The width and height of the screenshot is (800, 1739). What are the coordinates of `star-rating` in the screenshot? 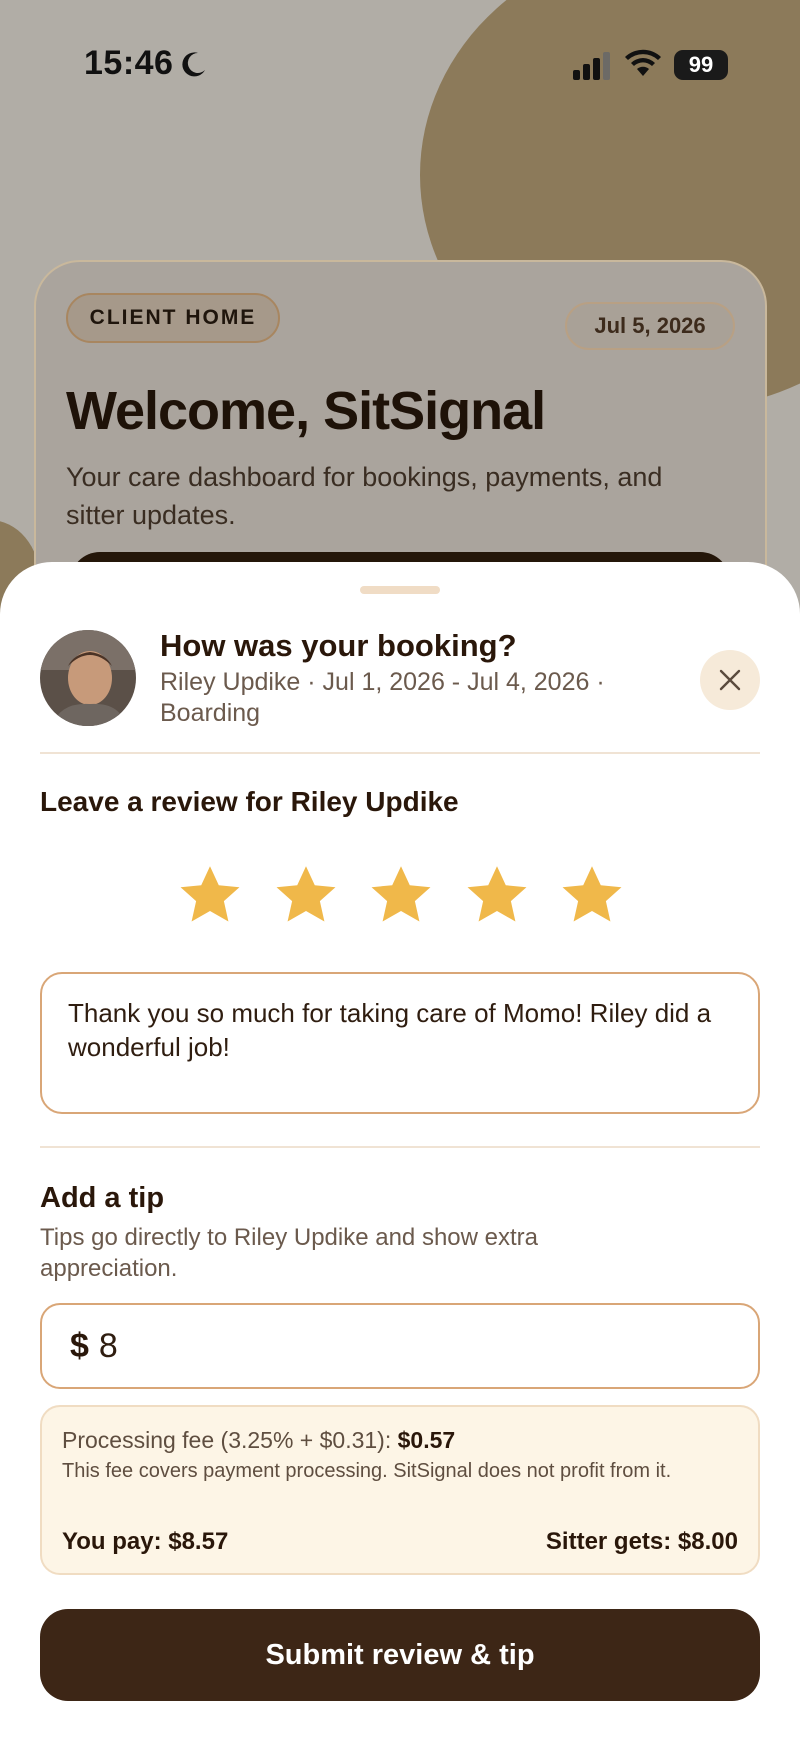 It's located at (401, 897).